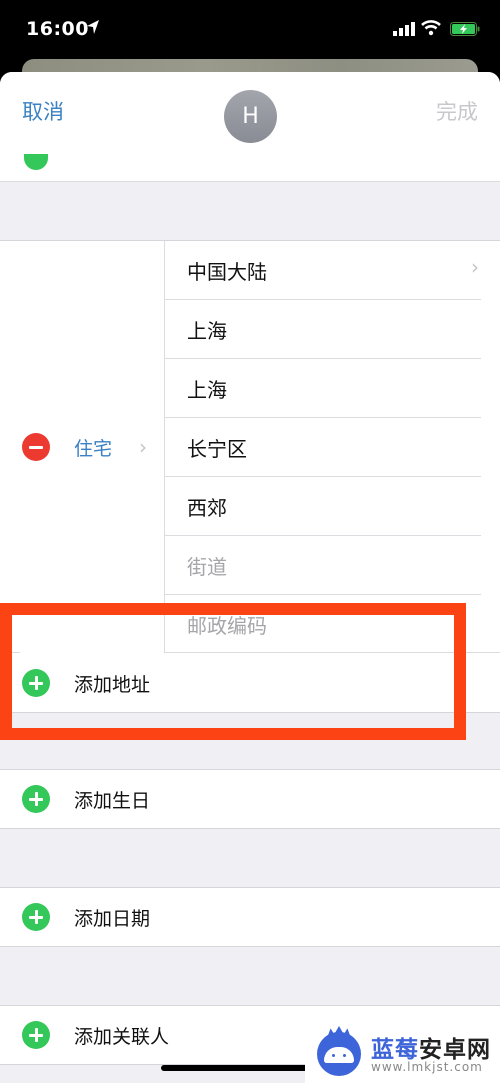 The height and width of the screenshot is (1083, 500). I want to click on location-arrow-icon, so click(93, 27).